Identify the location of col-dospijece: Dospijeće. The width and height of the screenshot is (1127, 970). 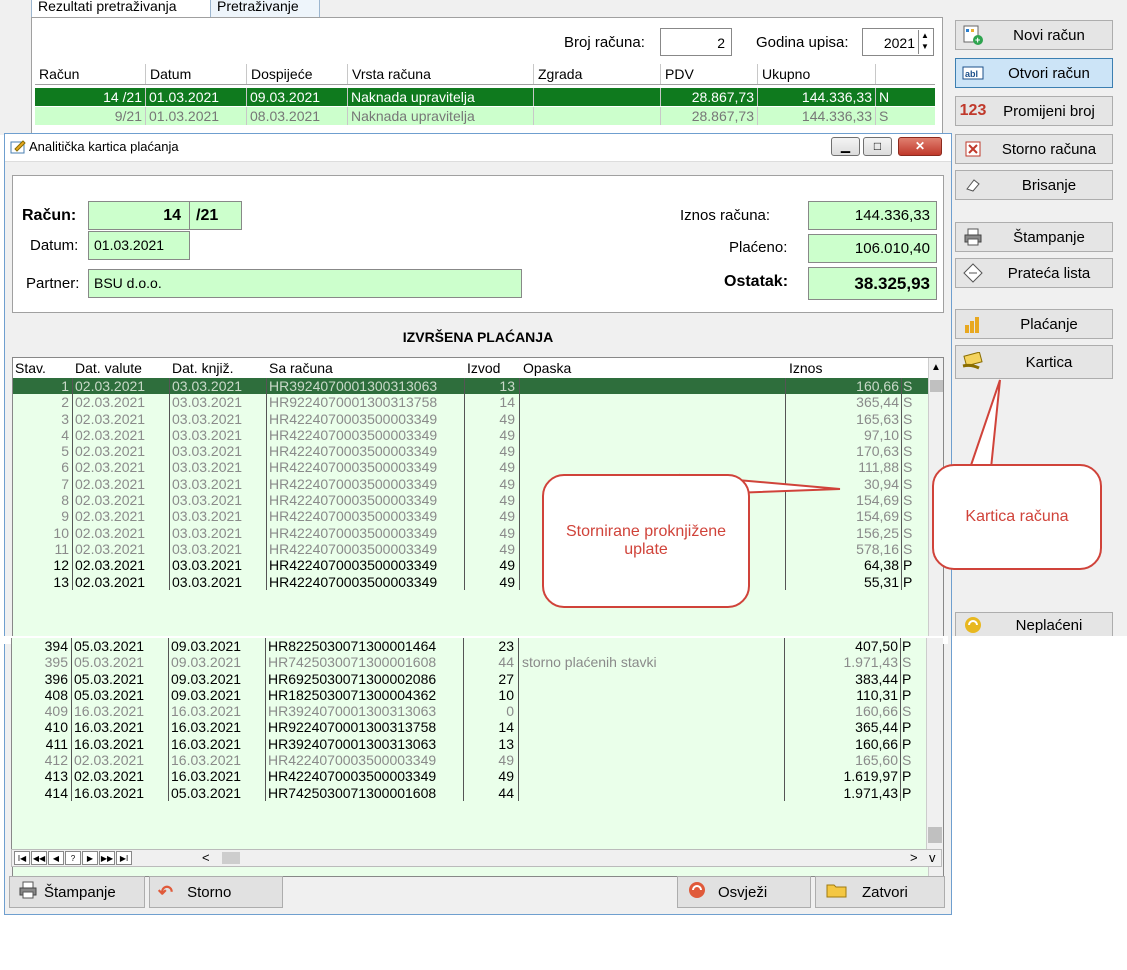
(297, 74).